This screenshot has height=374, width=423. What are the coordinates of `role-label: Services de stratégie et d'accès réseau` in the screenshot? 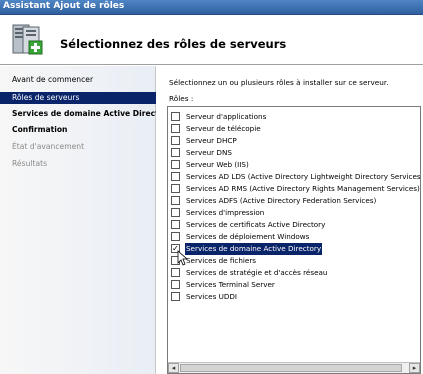 It's located at (257, 272).